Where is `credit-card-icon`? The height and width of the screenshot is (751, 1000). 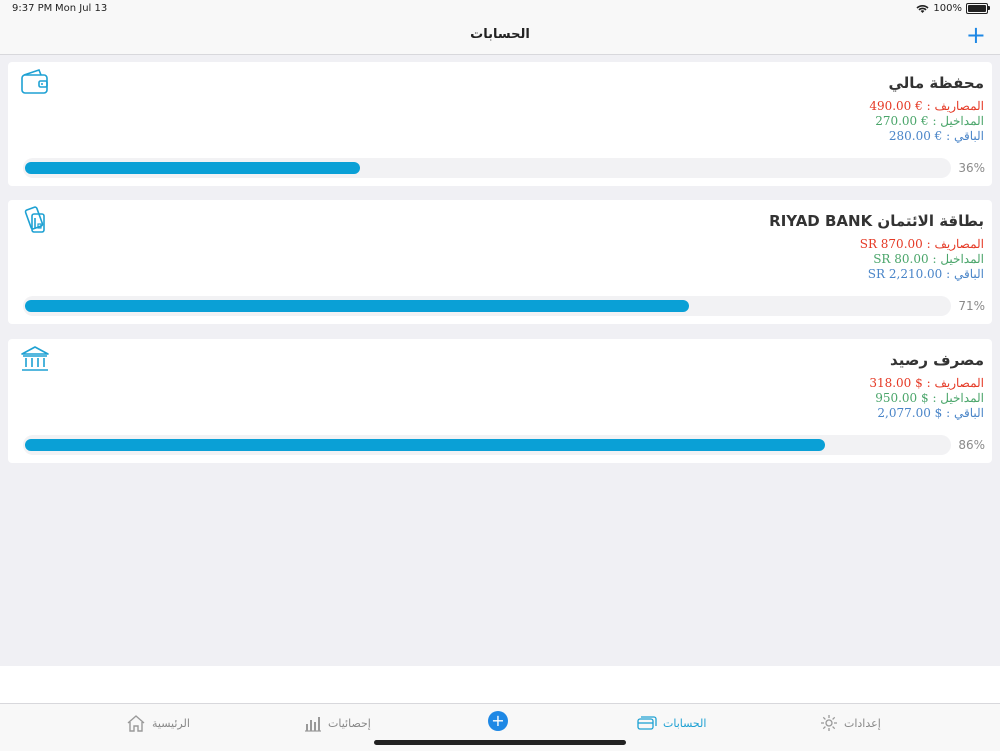 credit-card-icon is located at coordinates (34, 219).